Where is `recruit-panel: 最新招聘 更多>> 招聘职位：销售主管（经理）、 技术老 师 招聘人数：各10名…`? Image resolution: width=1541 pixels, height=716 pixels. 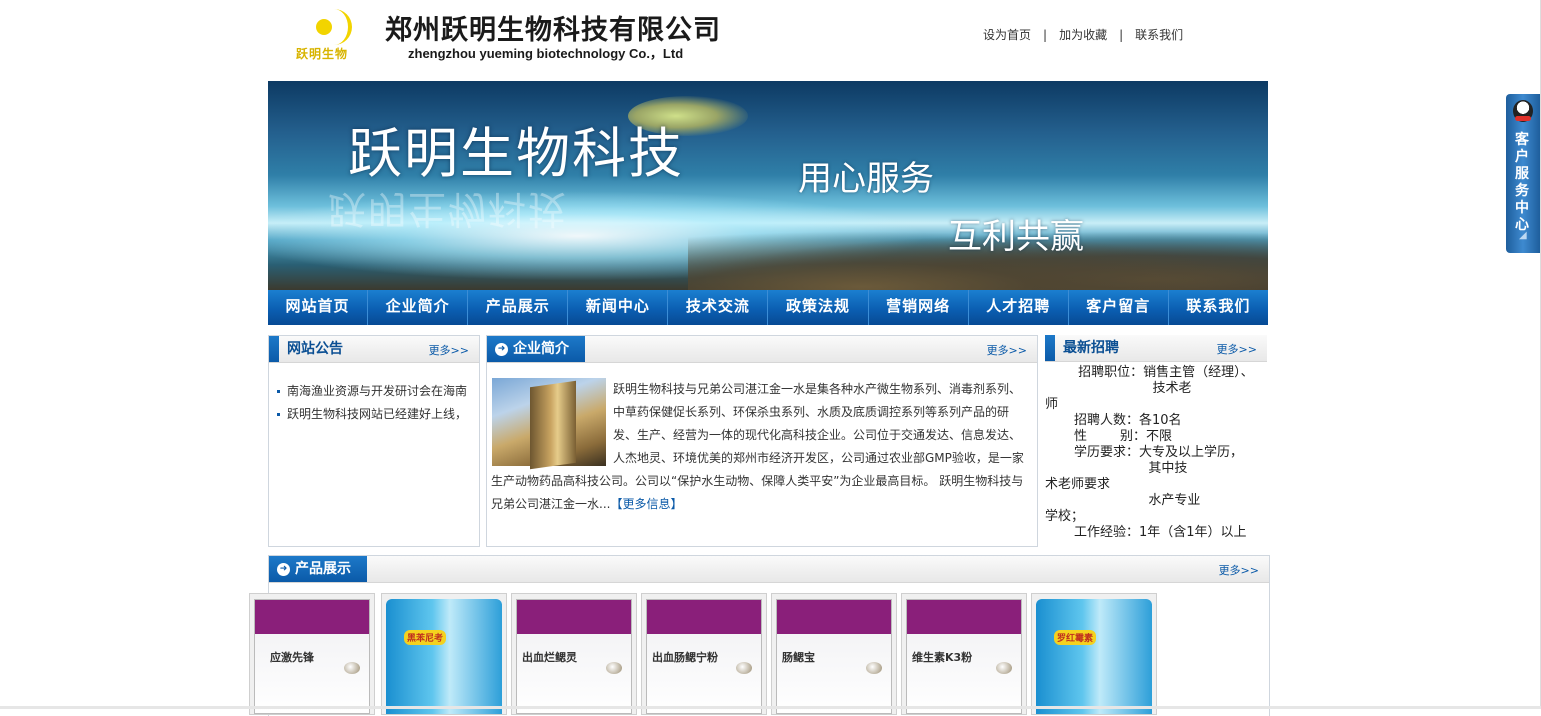
recruit-panel: 最新招聘 更多>> 招聘职位：销售主管（经理）、 技术老 师 招聘人数：各10名… is located at coordinates (1156, 440).